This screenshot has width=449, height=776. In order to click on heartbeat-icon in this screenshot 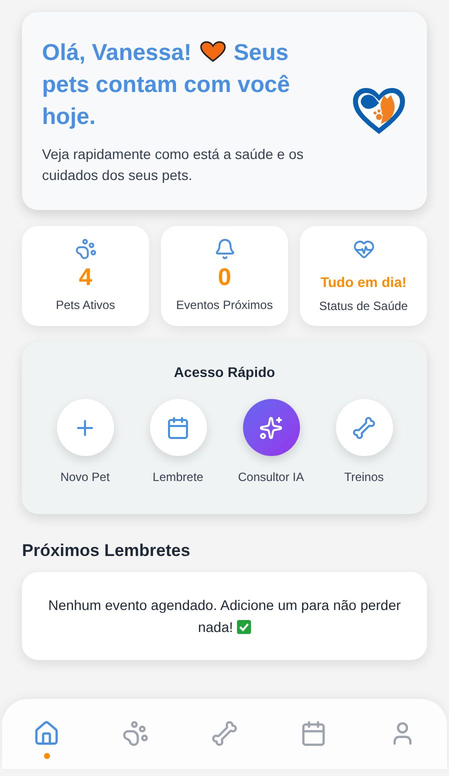, I will do `click(363, 249)`.